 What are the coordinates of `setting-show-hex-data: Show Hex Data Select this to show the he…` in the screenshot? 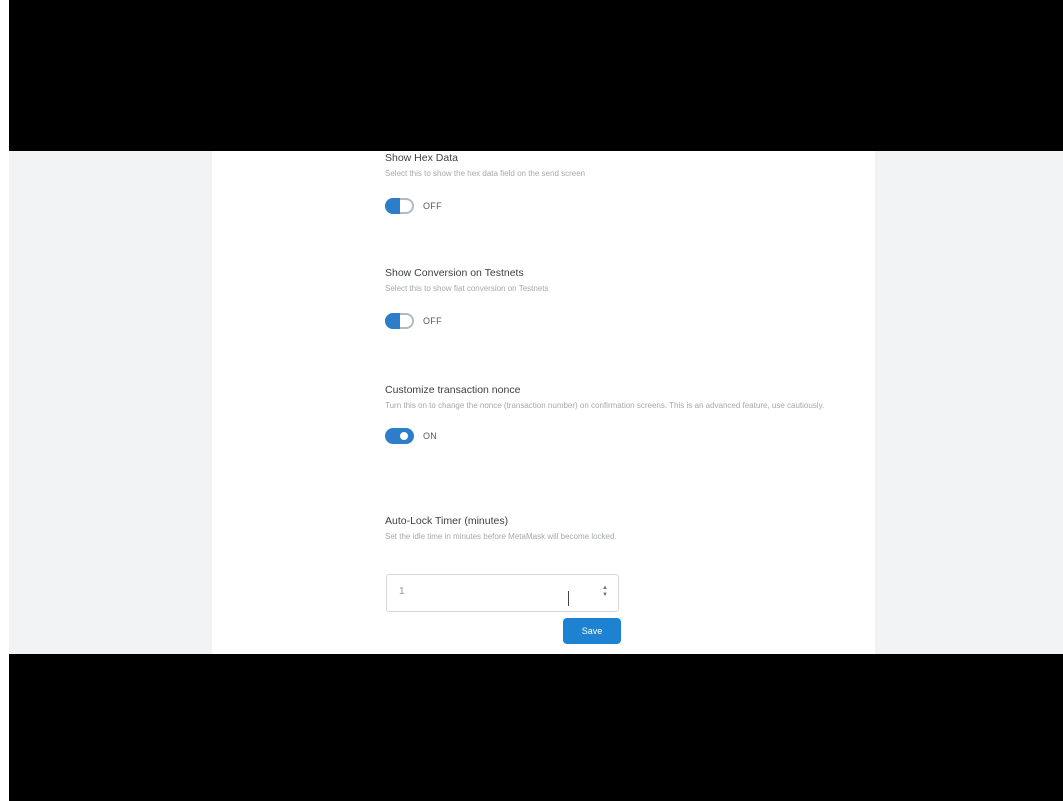 It's located at (625, 182).